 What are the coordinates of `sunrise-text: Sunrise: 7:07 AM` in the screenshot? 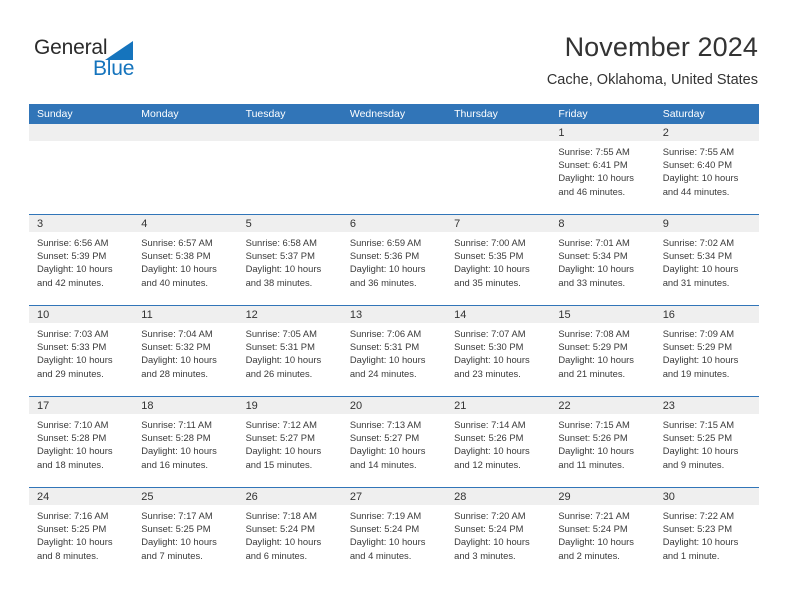 It's located at (490, 333).